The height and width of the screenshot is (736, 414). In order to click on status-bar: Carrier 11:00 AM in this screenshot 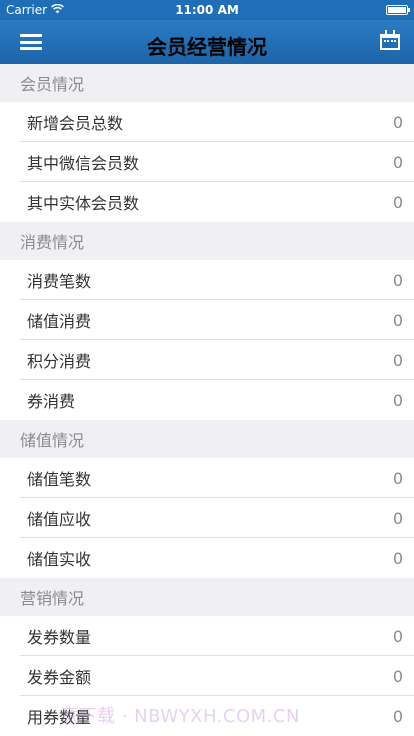, I will do `click(207, 10)`.